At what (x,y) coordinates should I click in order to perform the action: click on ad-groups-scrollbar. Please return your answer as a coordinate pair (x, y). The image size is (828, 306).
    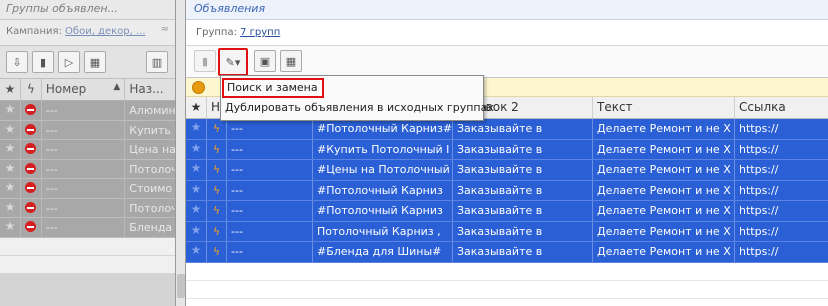
    Looking at the image, I should click on (181, 153).